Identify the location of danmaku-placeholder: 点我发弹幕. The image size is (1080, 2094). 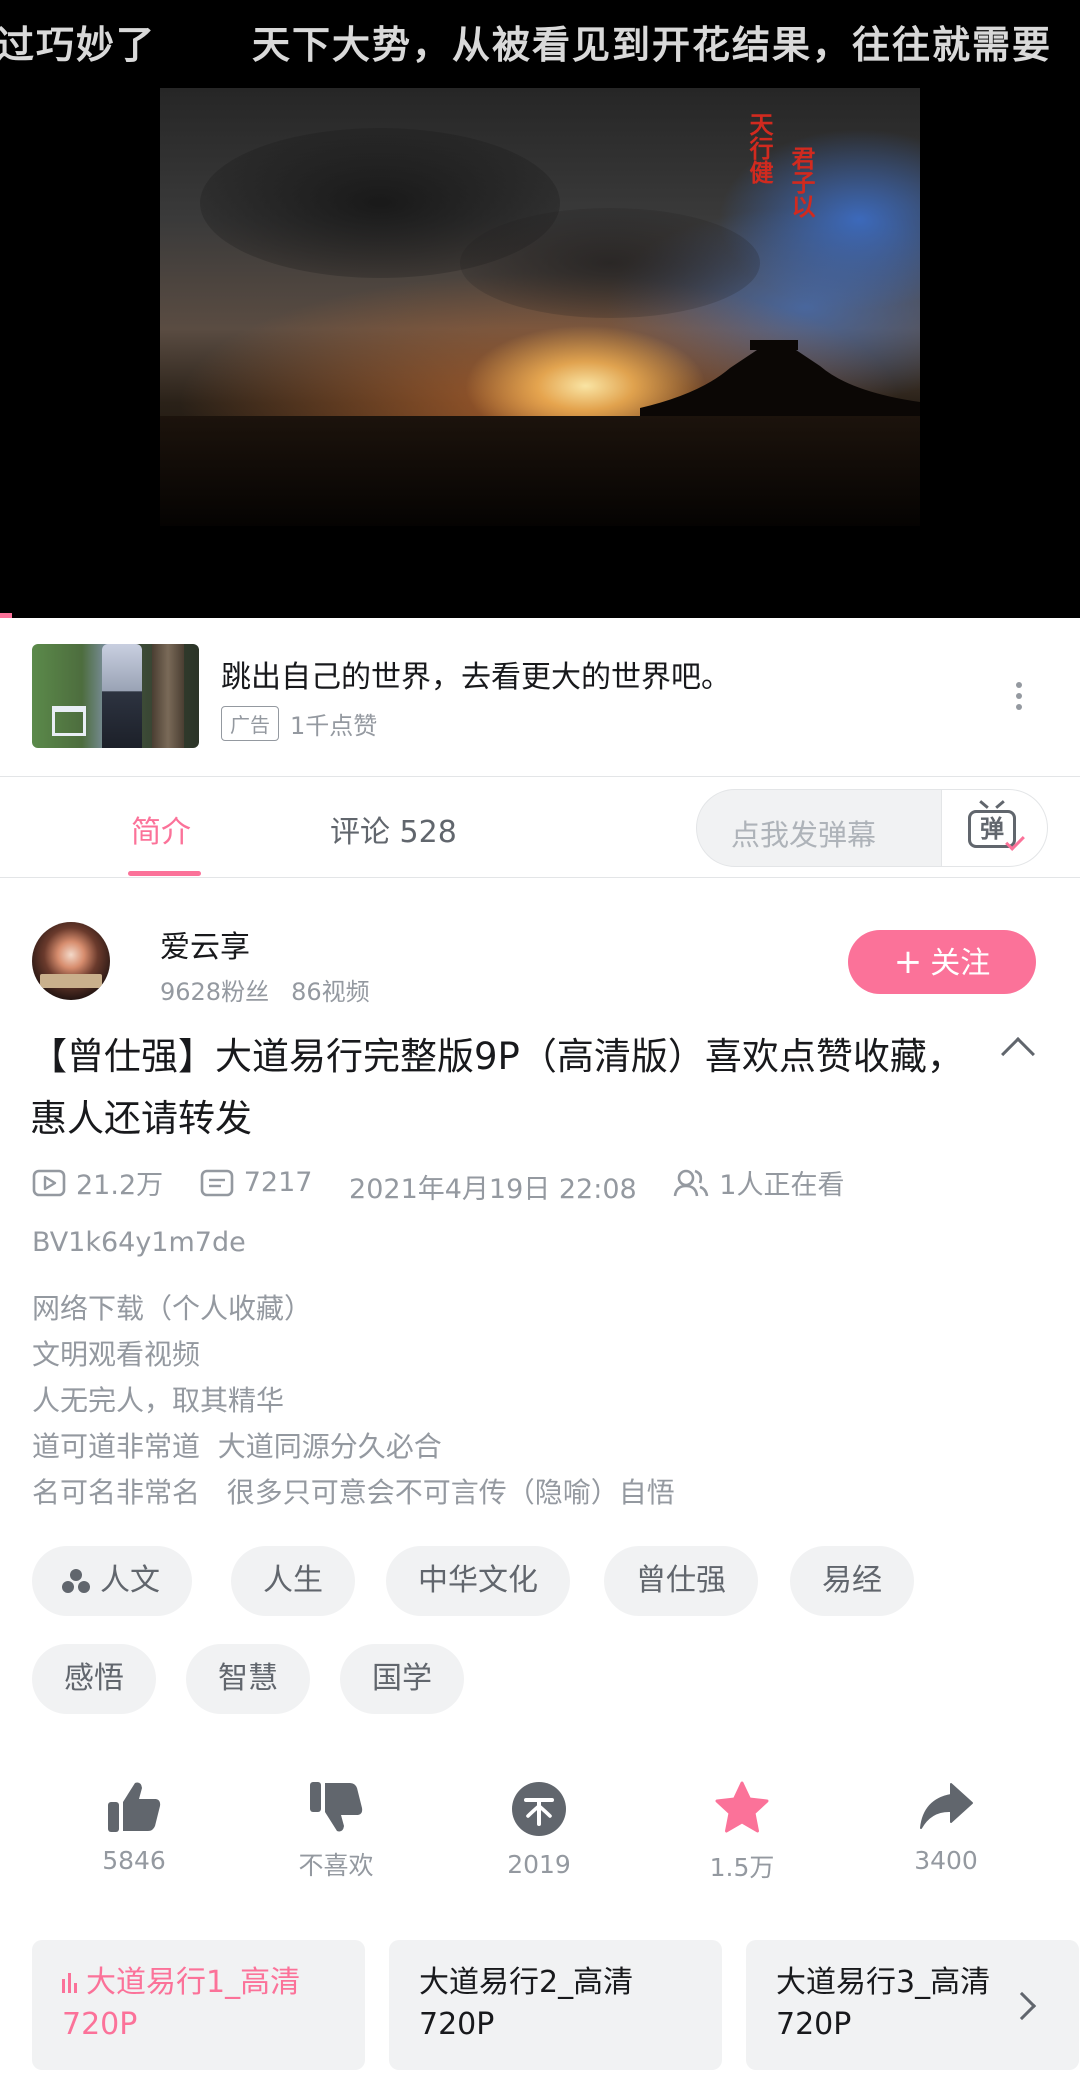
(804, 835).